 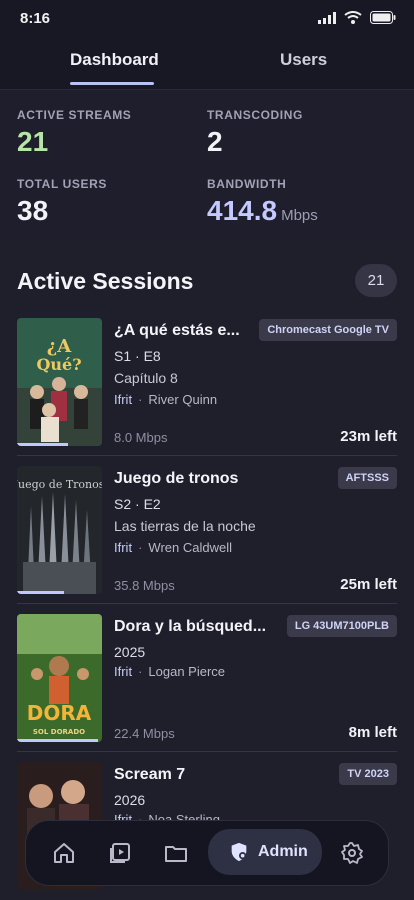 I want to click on battery-icon, so click(x=383, y=17).